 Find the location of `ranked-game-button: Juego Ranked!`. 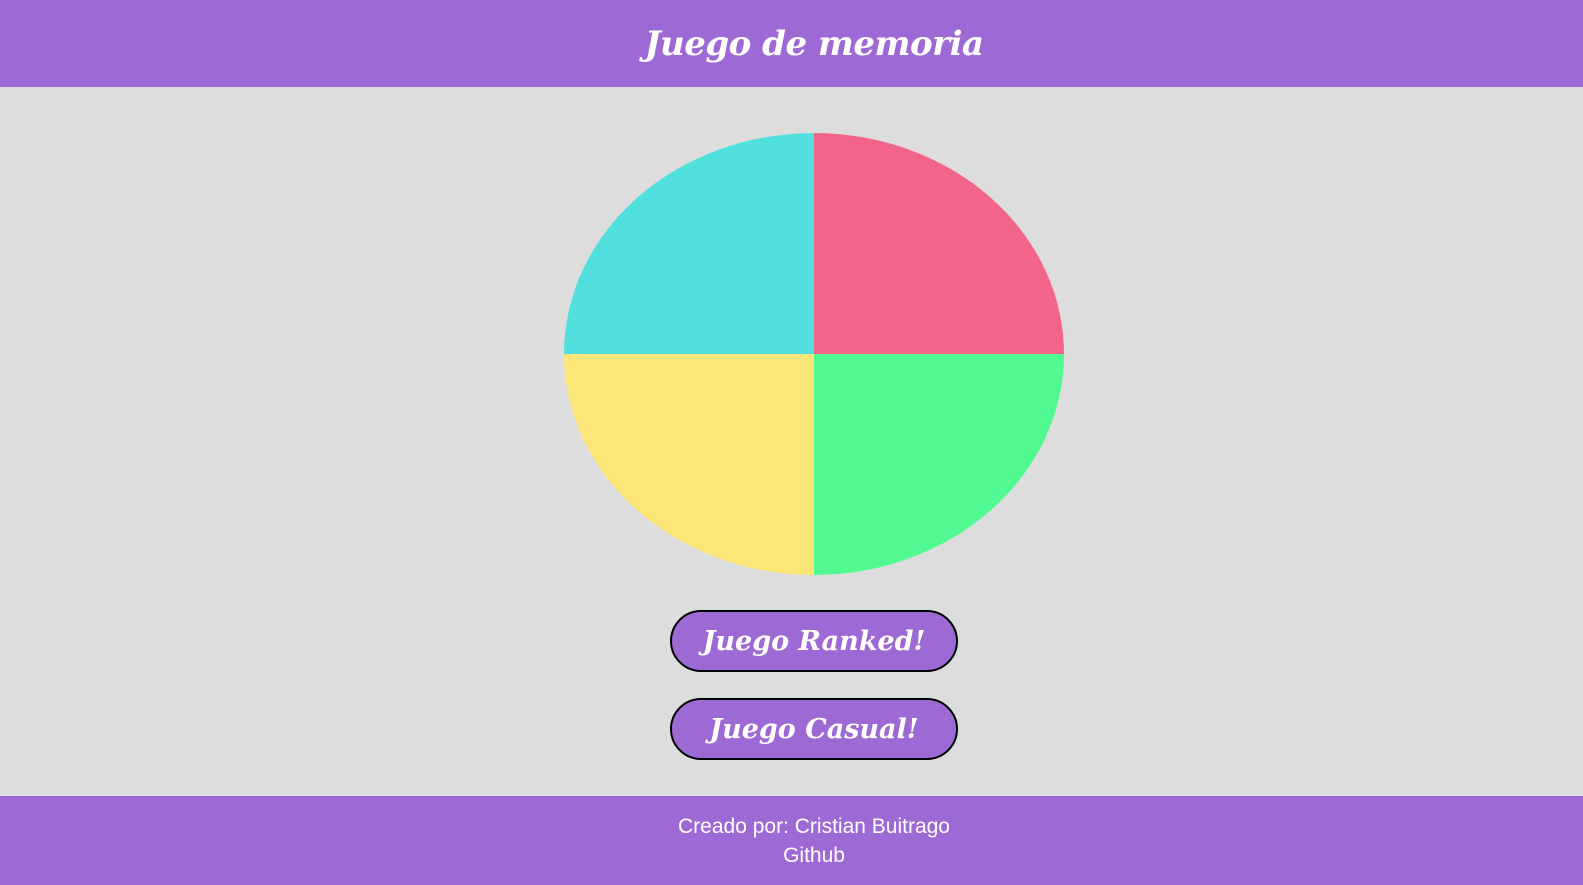

ranked-game-button: Juego Ranked! is located at coordinates (814, 641).